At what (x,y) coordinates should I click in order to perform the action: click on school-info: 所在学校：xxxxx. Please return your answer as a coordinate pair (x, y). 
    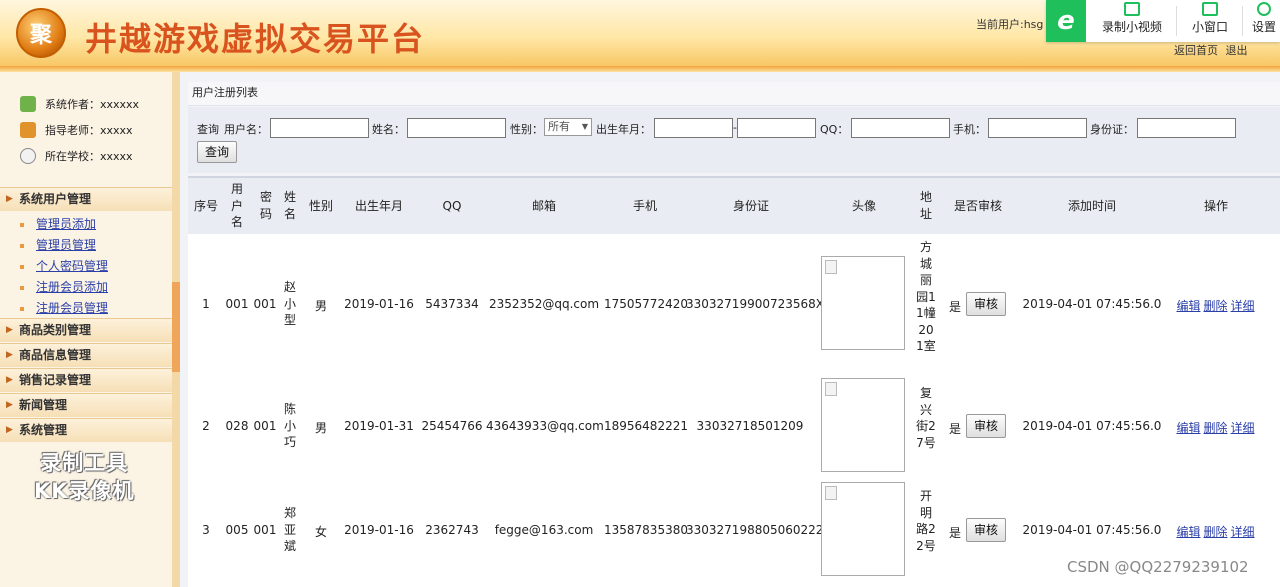
    Looking at the image, I should click on (76, 156).